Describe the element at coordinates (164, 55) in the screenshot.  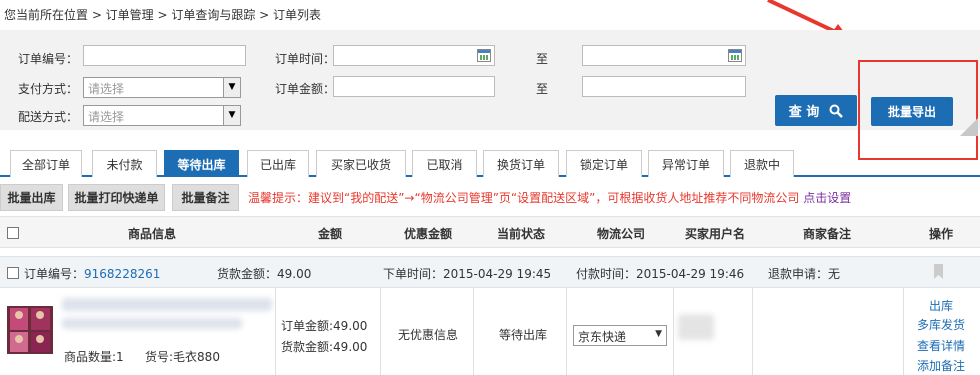
I see `order-no-input` at that location.